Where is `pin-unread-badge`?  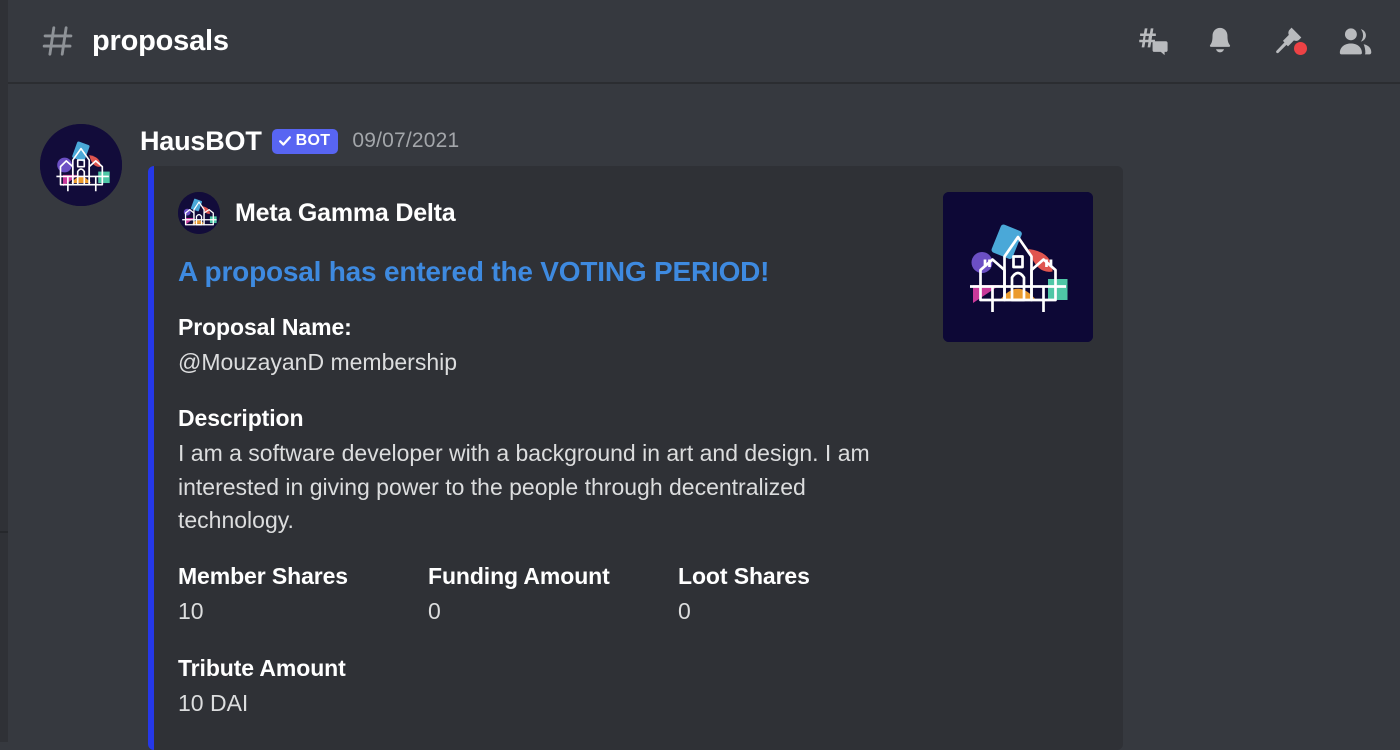 pin-unread-badge is located at coordinates (1300, 48).